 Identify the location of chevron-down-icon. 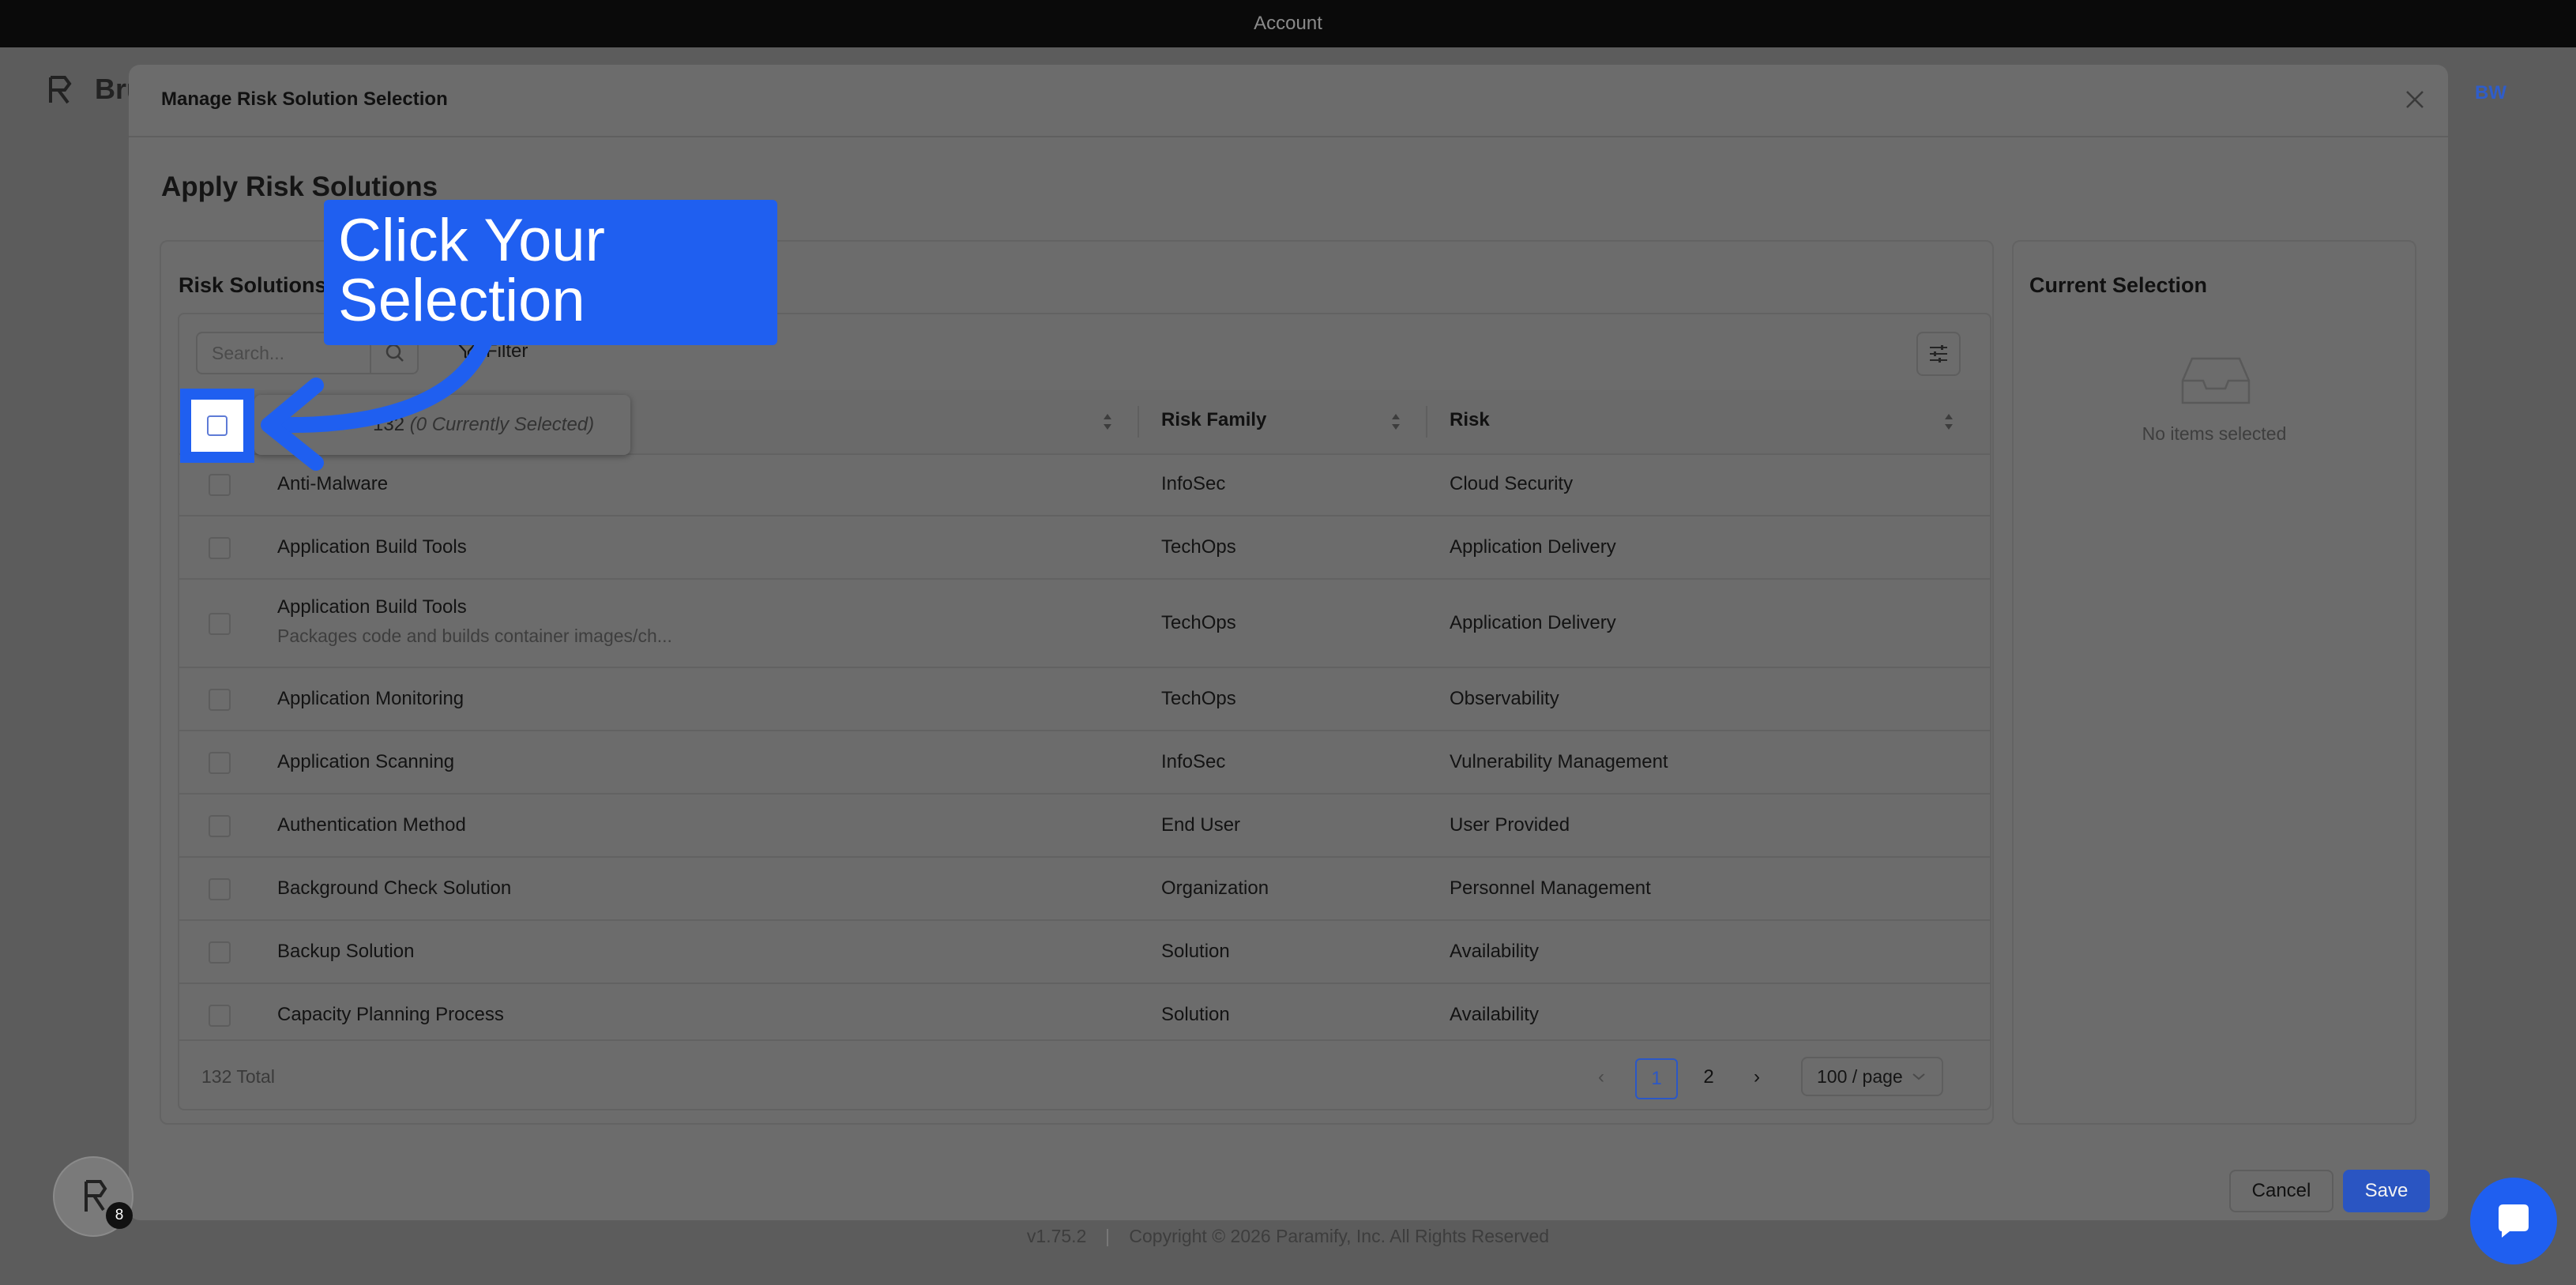
(1918, 1076).